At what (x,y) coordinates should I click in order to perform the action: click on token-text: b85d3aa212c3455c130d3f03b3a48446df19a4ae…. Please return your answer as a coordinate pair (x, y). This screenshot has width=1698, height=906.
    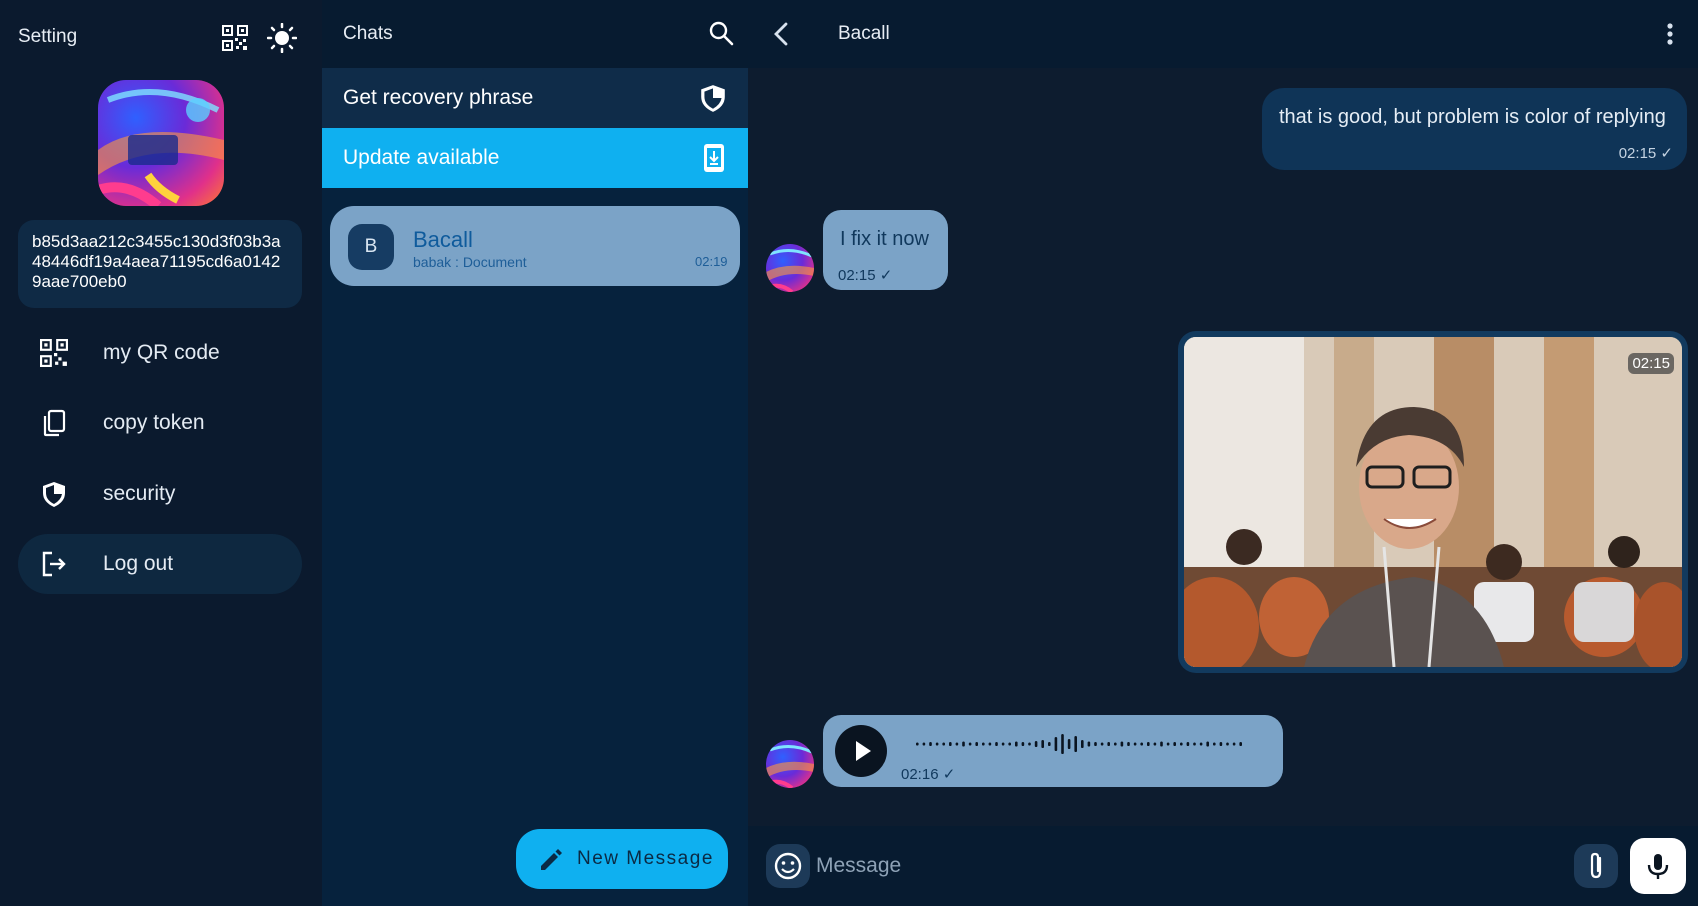
    Looking at the image, I should click on (160, 264).